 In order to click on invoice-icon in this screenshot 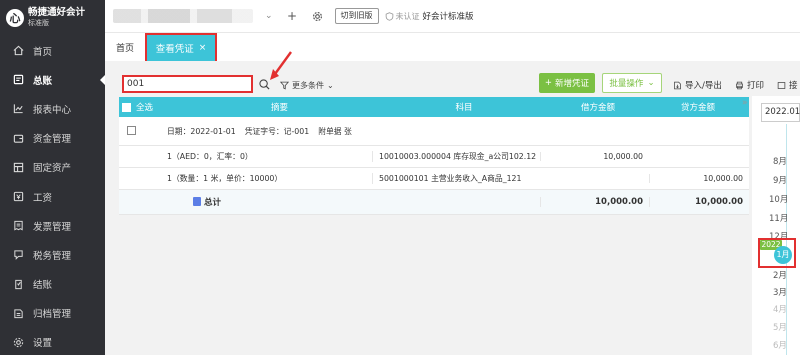, I will do `click(18, 225)`.